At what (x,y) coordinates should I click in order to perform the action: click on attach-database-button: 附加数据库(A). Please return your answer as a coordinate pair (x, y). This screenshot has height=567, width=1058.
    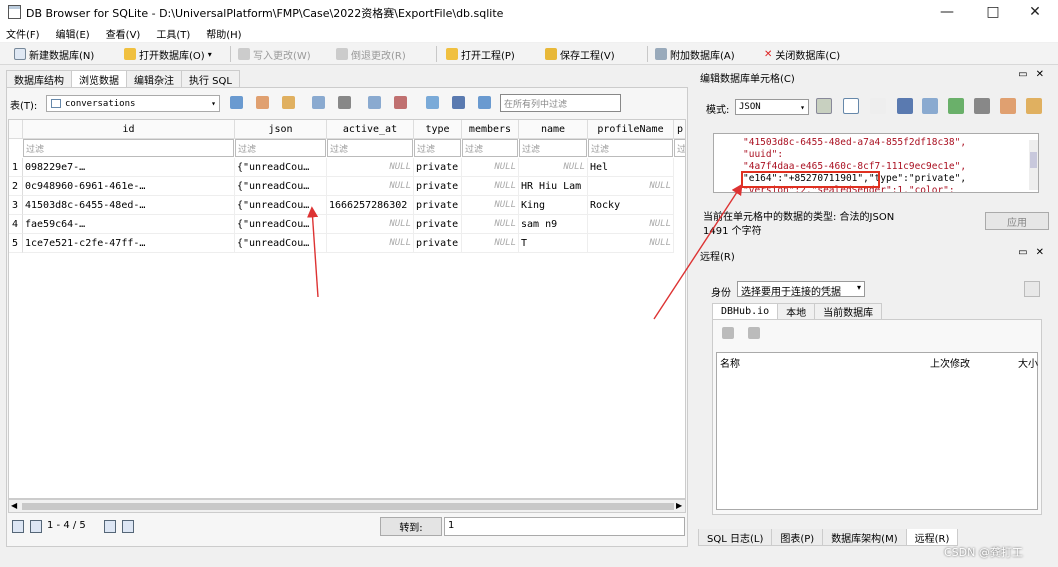
    Looking at the image, I should click on (695, 54).